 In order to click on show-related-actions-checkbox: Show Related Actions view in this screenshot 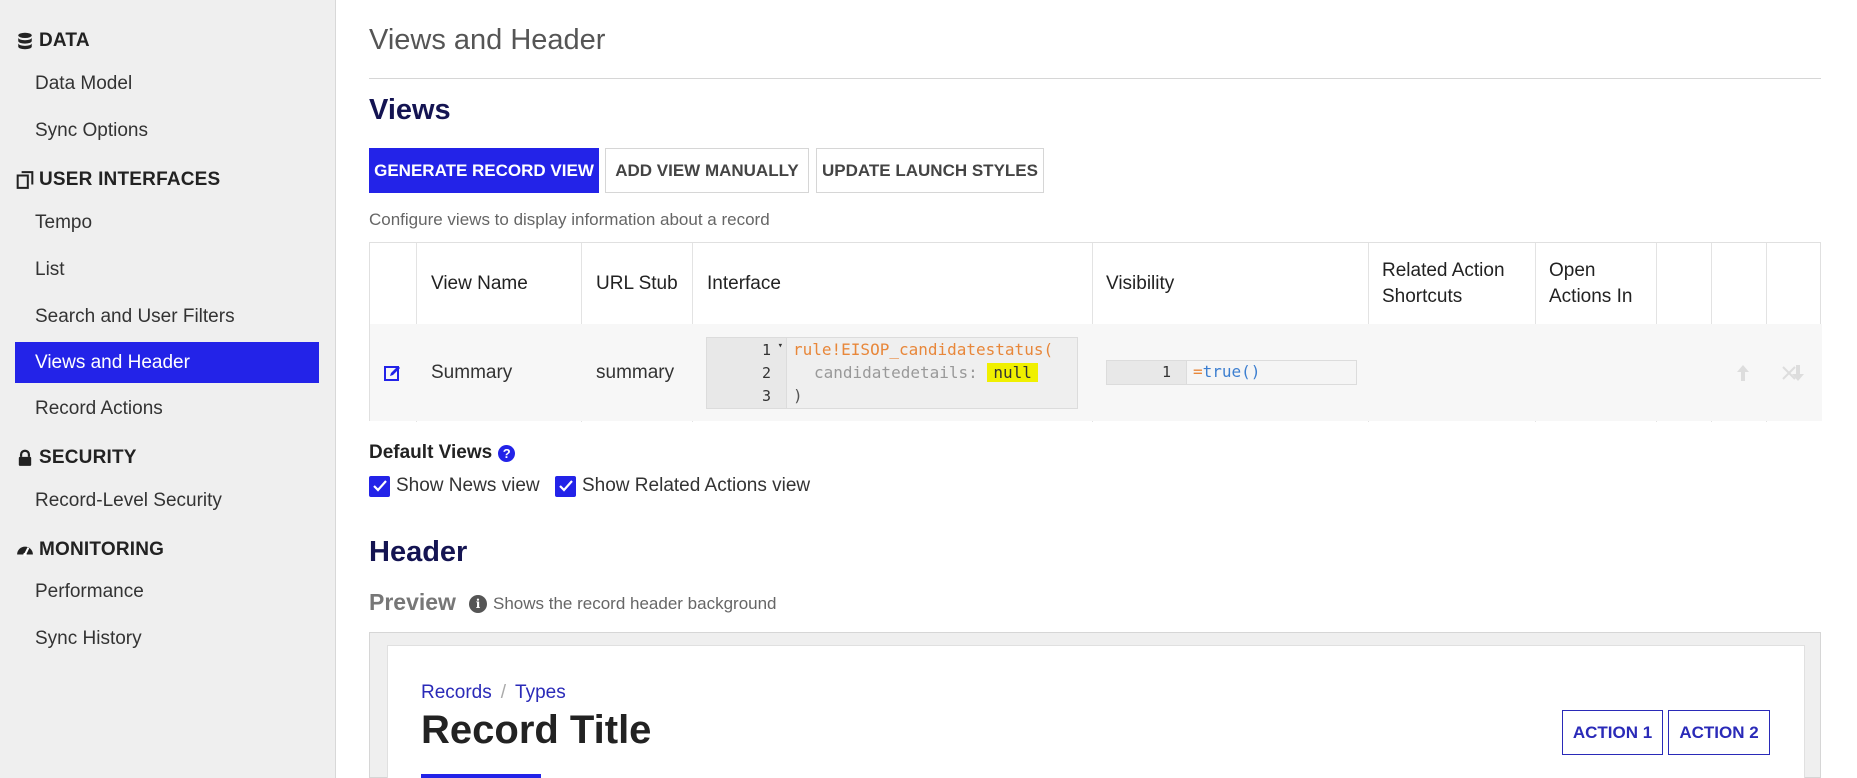, I will do `click(682, 486)`.